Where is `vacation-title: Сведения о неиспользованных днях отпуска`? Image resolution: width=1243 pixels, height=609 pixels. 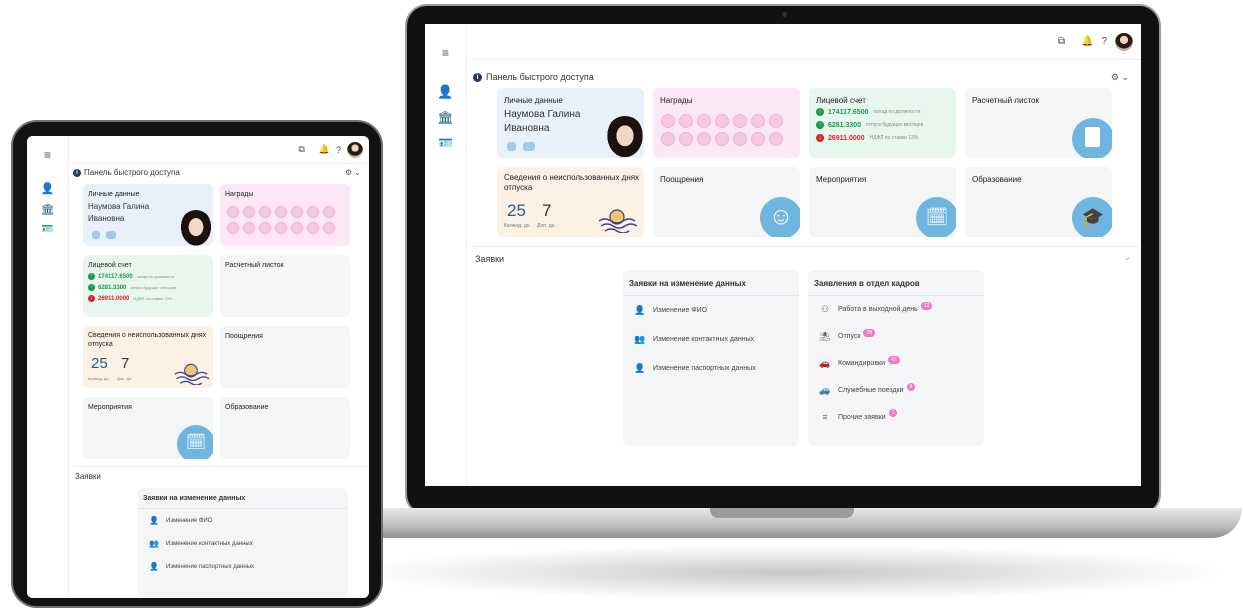
vacation-title: Сведения о неиспользованных днях отпуска is located at coordinates (572, 182).